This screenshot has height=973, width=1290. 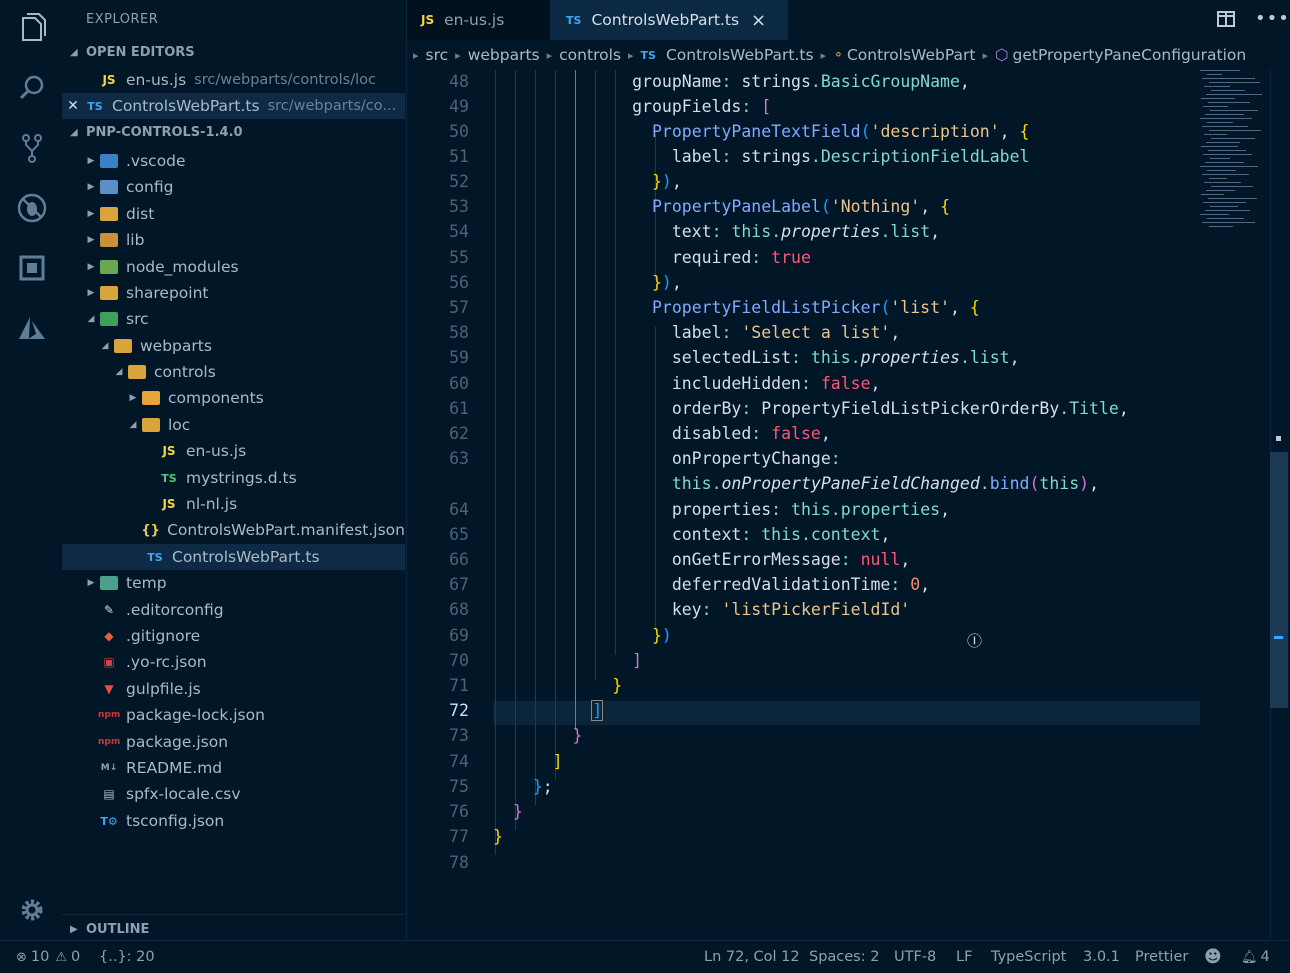 What do you see at coordinates (233, 768) in the screenshot?
I see `tree-item-readme: M↓ README.md` at bounding box center [233, 768].